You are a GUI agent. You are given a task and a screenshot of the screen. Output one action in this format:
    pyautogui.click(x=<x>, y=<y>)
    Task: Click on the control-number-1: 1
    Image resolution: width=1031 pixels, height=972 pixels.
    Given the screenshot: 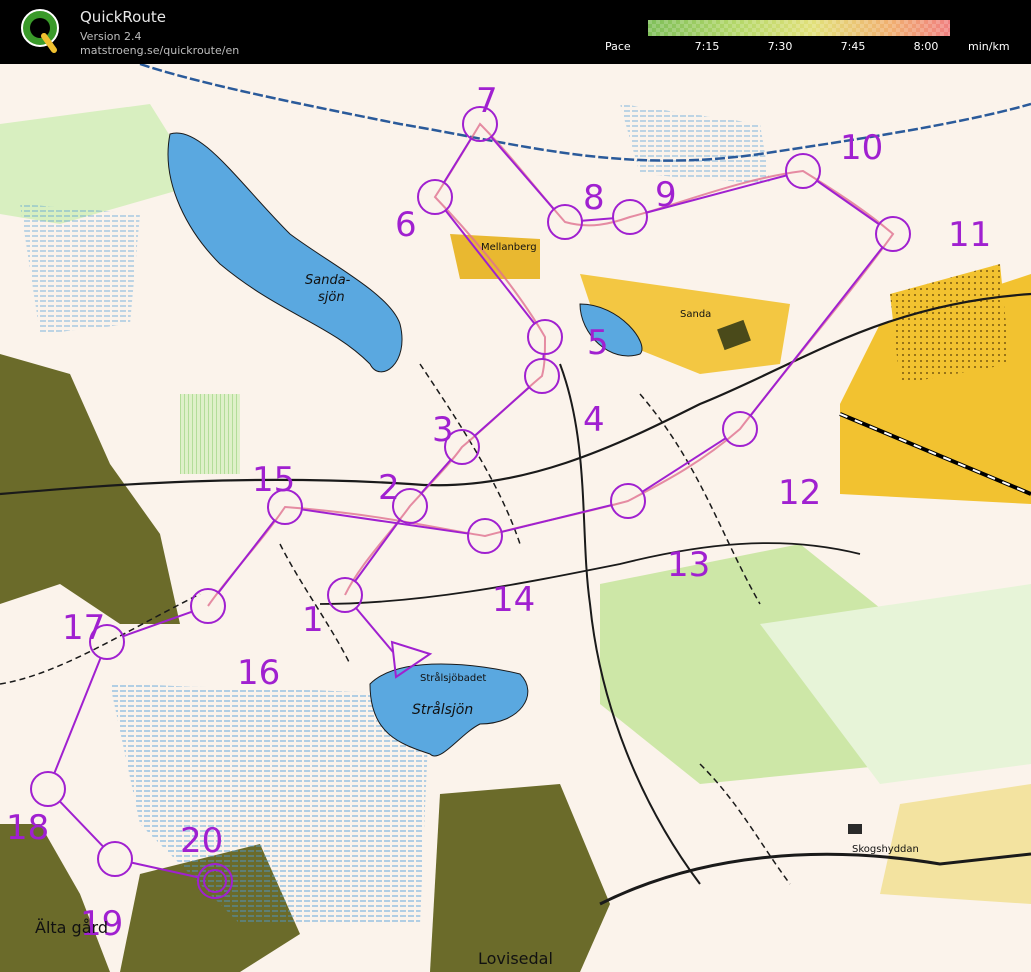 What is the action you would take?
    pyautogui.click(x=313, y=620)
    